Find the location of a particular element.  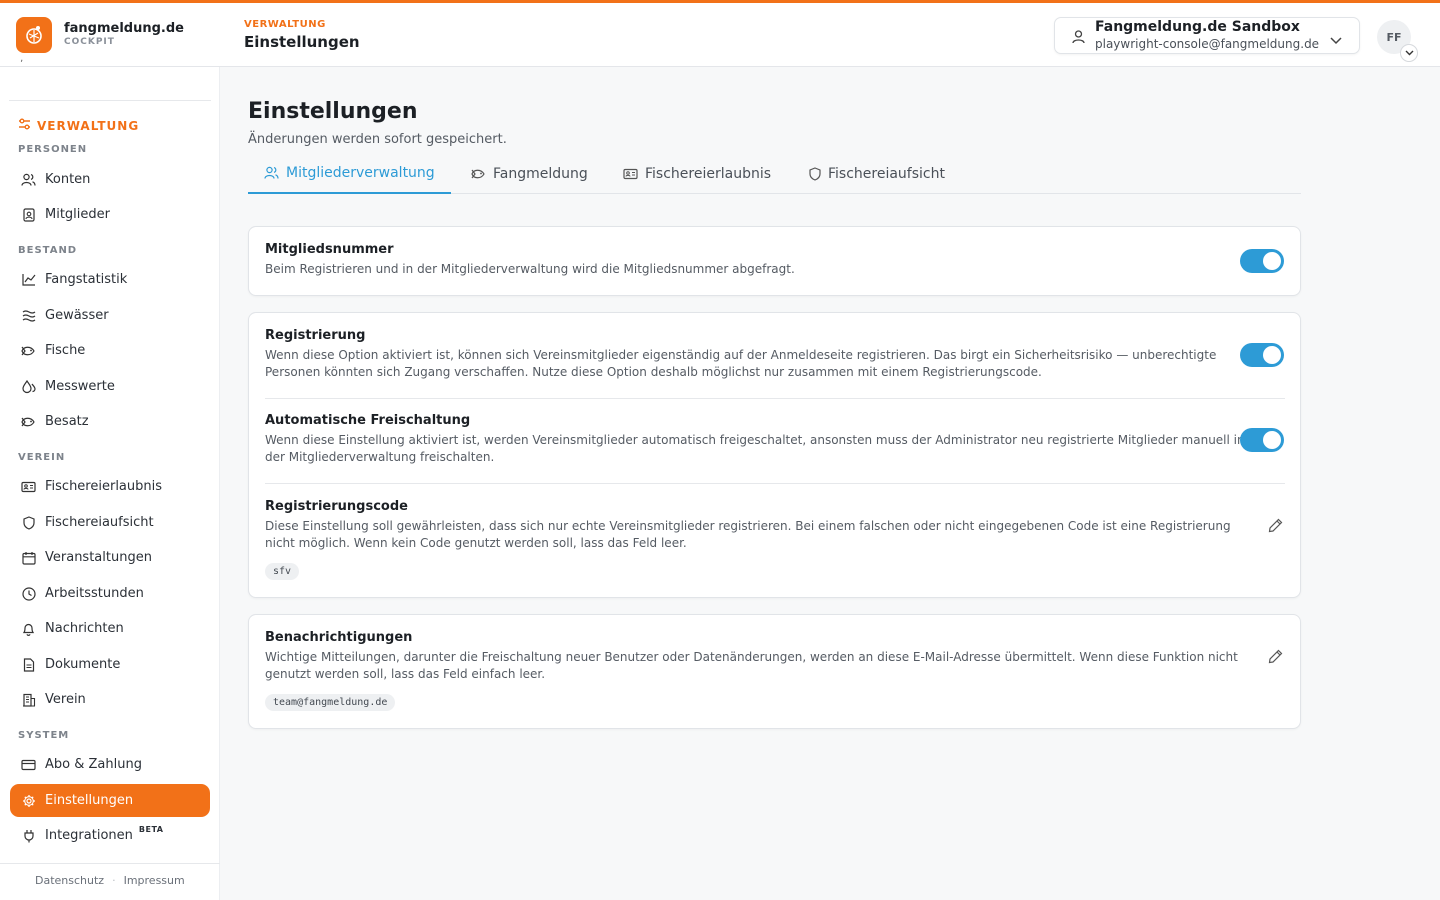

sidebar-item-messwerte: Messwerte is located at coordinates (110, 386).